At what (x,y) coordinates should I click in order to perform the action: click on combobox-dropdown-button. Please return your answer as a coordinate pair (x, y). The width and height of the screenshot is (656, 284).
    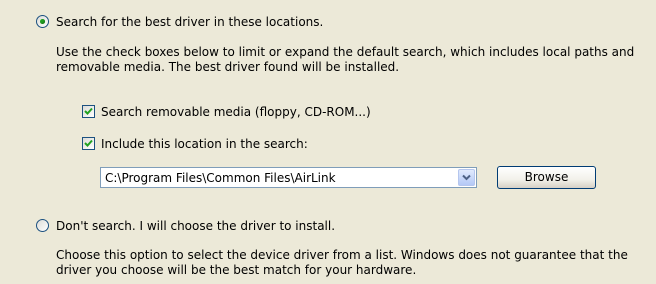
    Looking at the image, I should click on (466, 177).